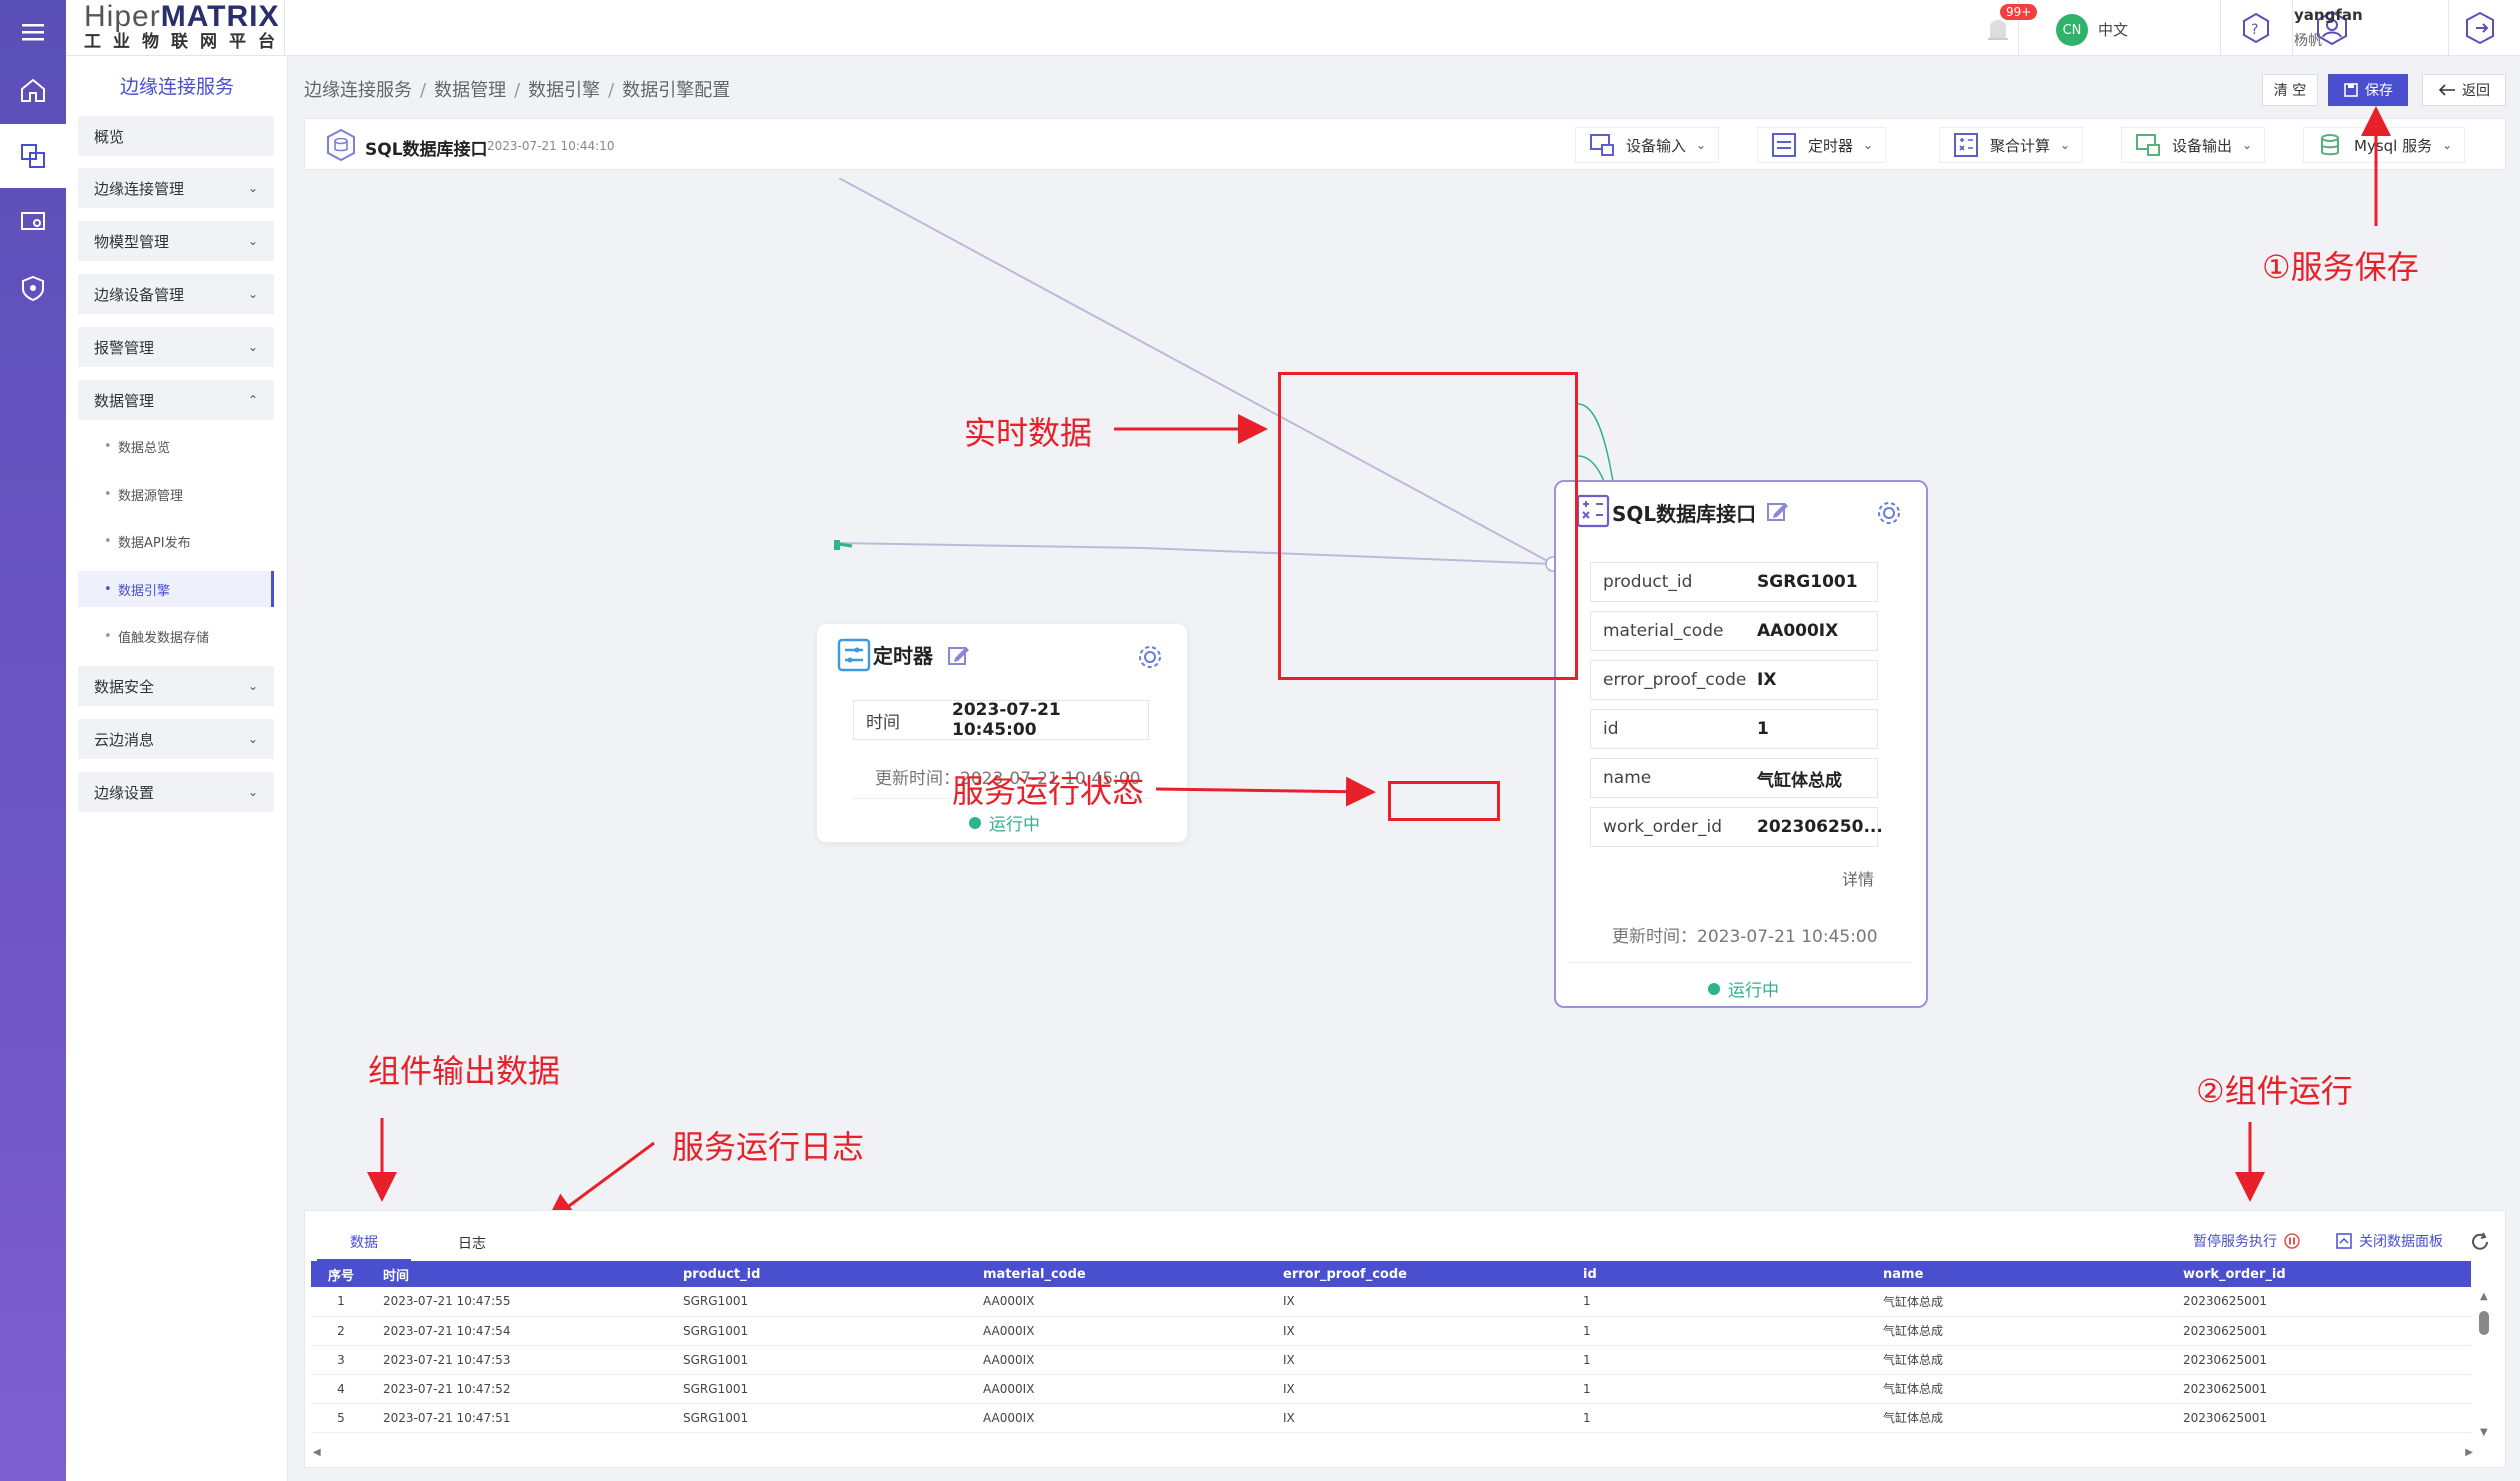 The image size is (2520, 1481). What do you see at coordinates (109, 136) in the screenshot?
I see `sidebar-item-label: 概览` at bounding box center [109, 136].